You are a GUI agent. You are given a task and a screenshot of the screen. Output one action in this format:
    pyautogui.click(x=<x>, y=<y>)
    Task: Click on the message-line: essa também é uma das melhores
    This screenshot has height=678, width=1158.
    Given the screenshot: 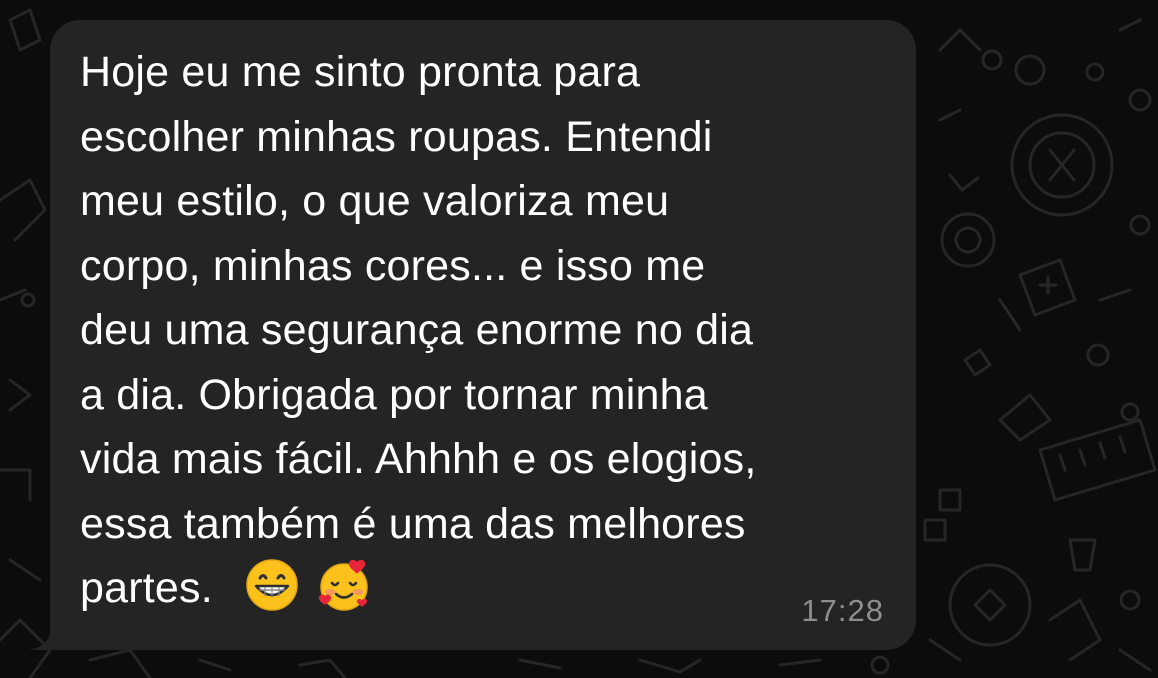 What is the action you would take?
    pyautogui.click(x=413, y=523)
    